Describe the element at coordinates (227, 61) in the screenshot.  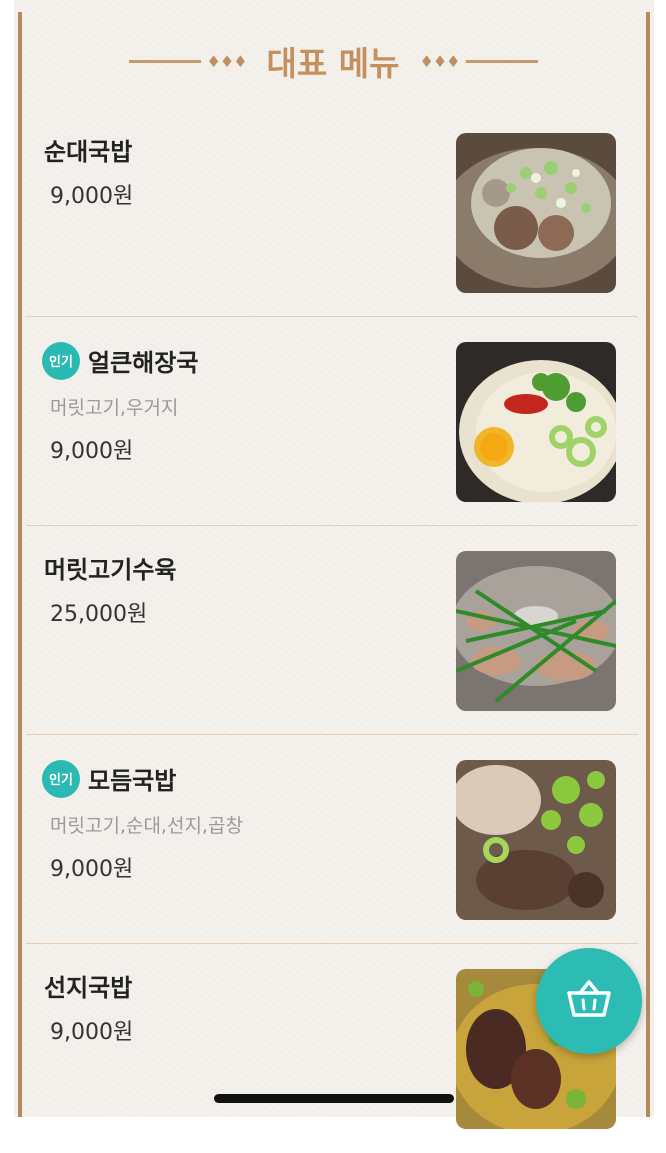
I see `header-left-ornament: ♦♦♦` at that location.